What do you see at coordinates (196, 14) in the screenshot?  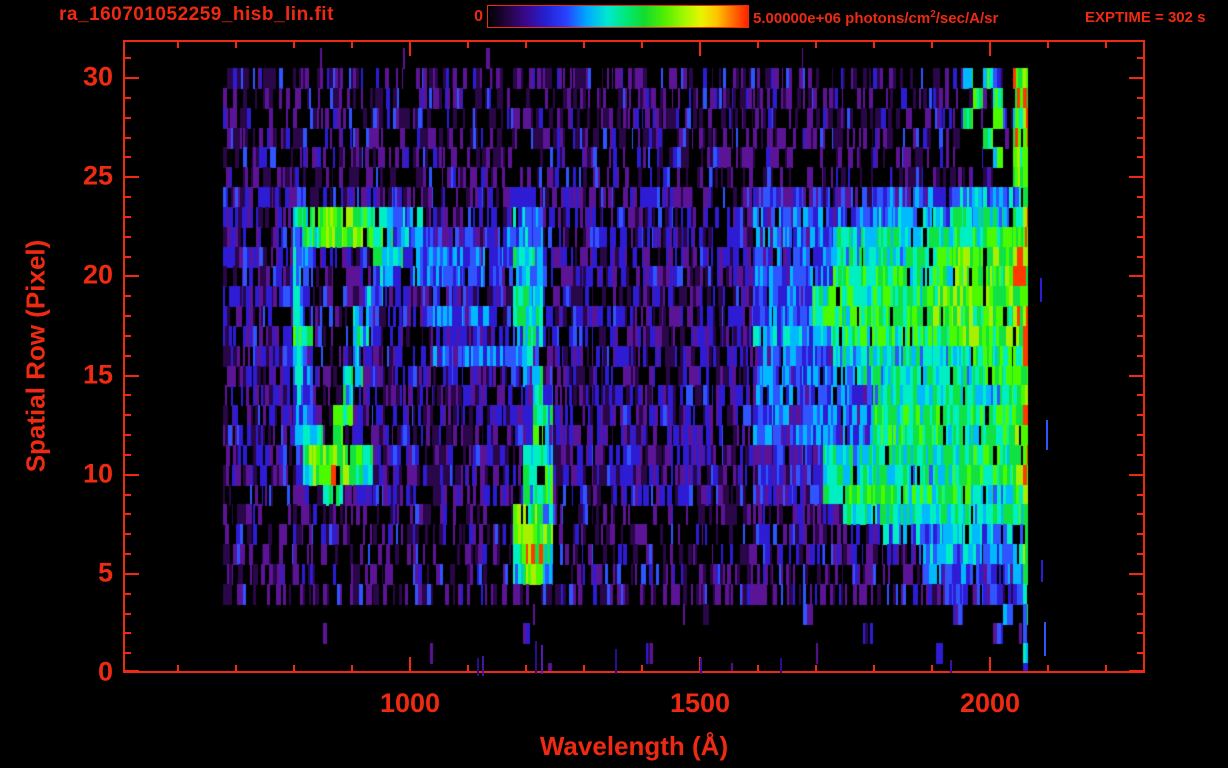 I see `file-title: ra_160701052259_hisb_lin.fit` at bounding box center [196, 14].